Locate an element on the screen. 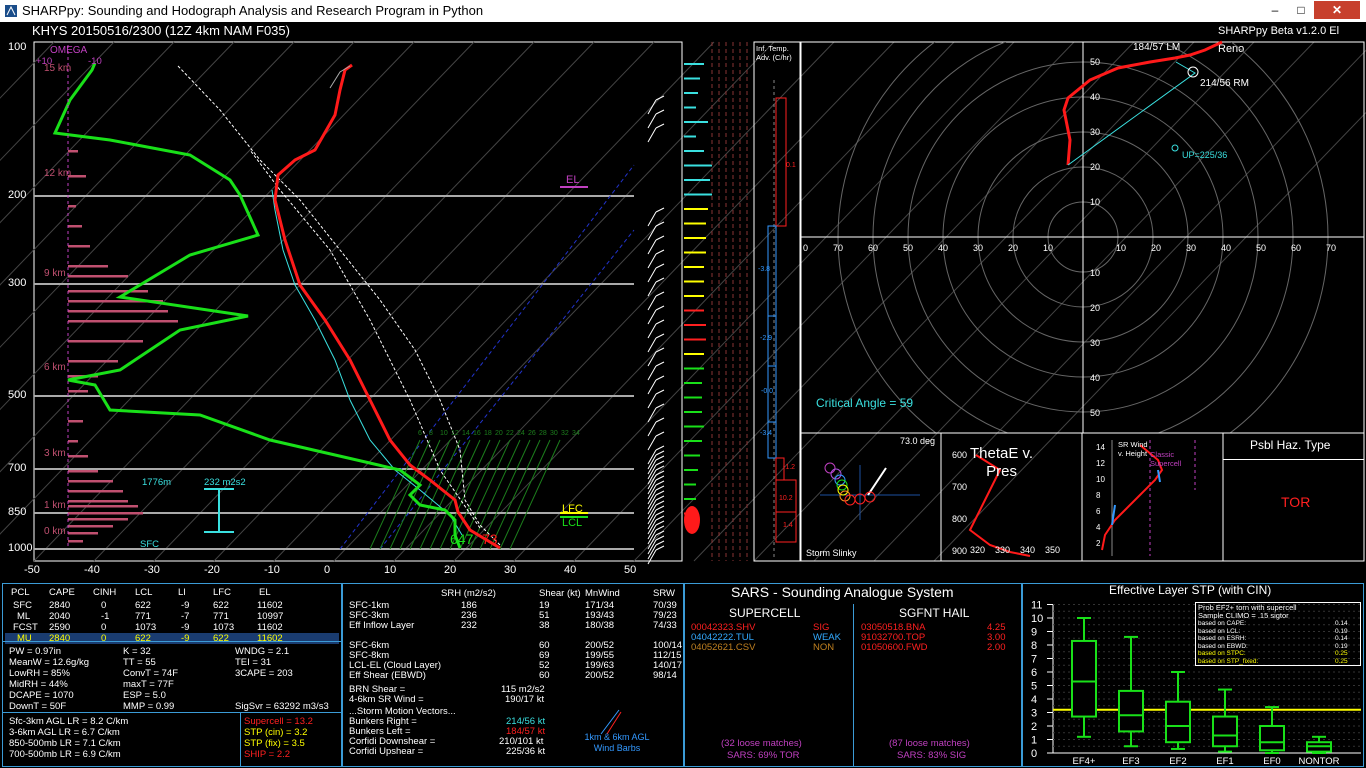 The height and width of the screenshot is (768, 1366). adv-value: -3.4 is located at coordinates (766, 433).